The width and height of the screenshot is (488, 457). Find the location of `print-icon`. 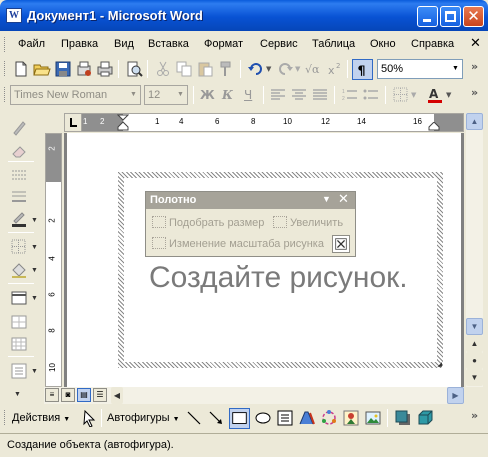

print-icon is located at coordinates (105, 69).